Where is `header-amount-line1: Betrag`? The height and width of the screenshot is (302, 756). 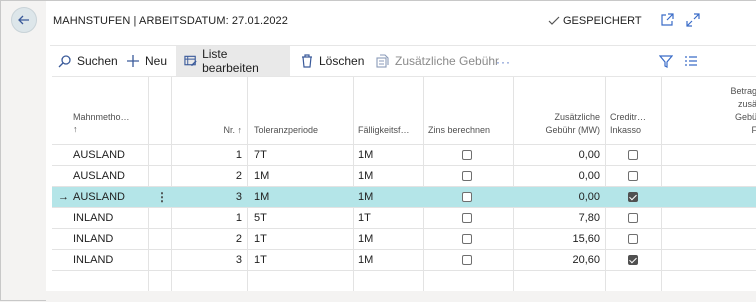
header-amount-line1: Betrag is located at coordinates (724, 91).